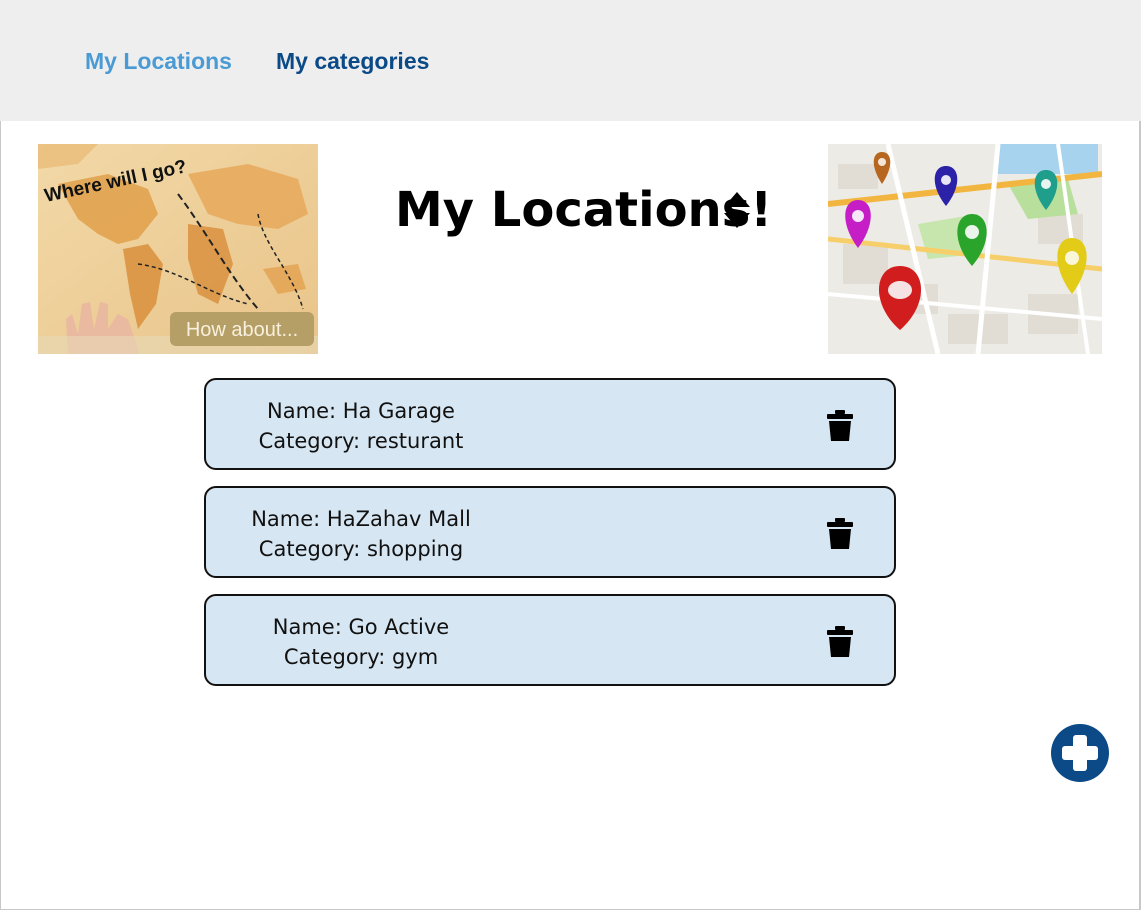 The height and width of the screenshot is (912, 1143). I want to click on plus-circle-icon, so click(1080, 753).